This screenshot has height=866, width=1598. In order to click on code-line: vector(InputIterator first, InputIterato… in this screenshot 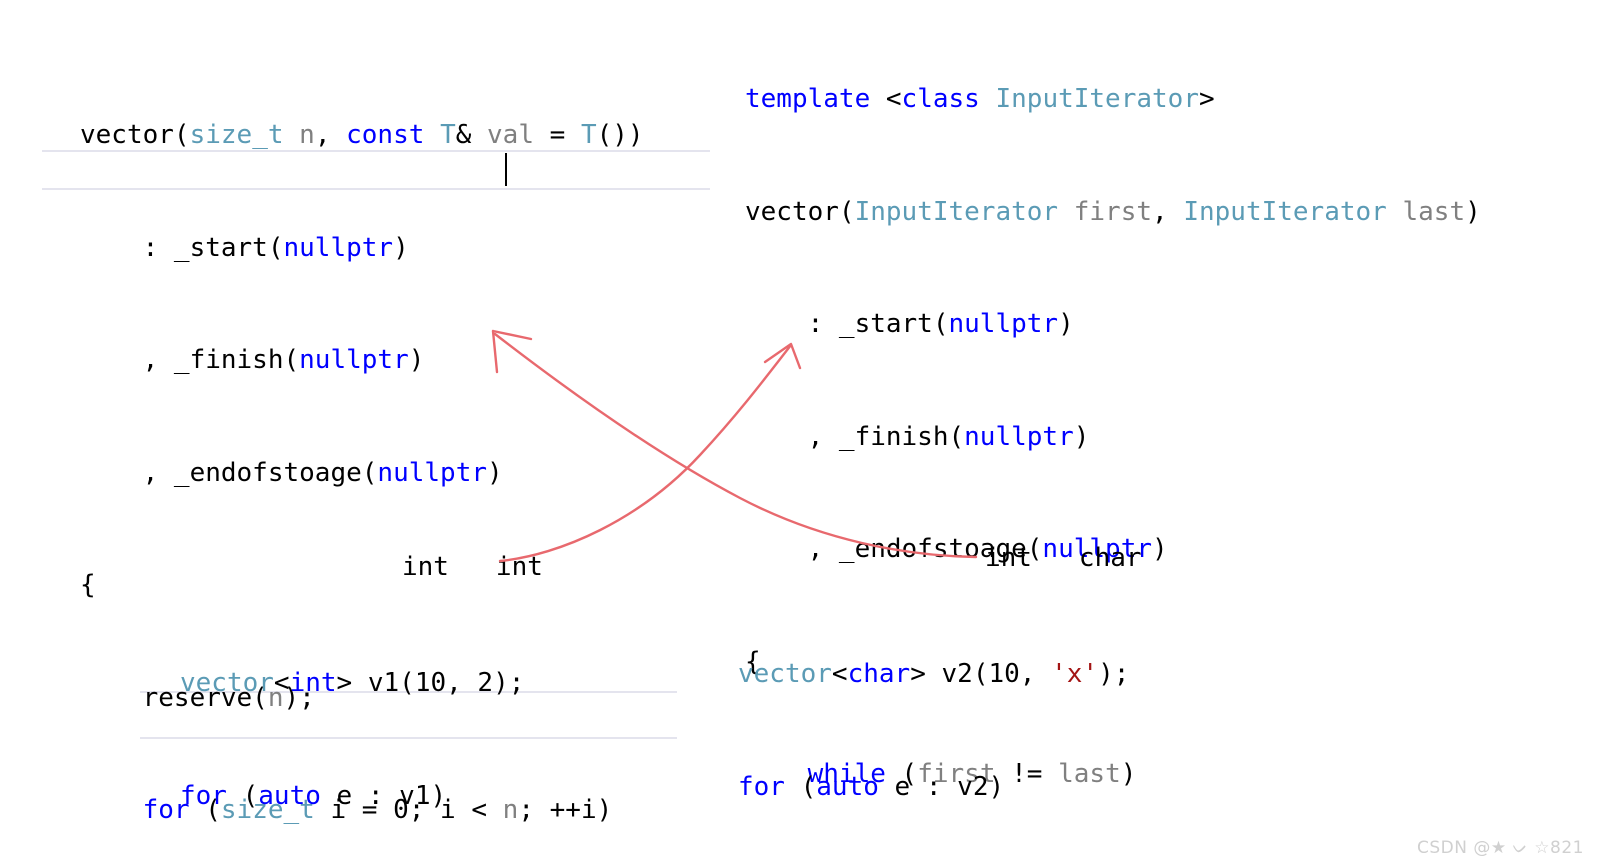, I will do `click(1113, 213)`.